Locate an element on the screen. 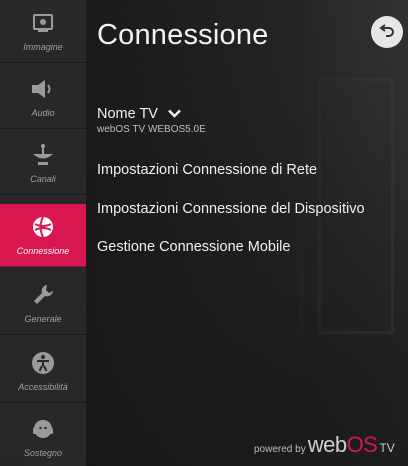 This screenshot has height=466, width=408. sidebar-item-label: Generale is located at coordinates (43, 319).